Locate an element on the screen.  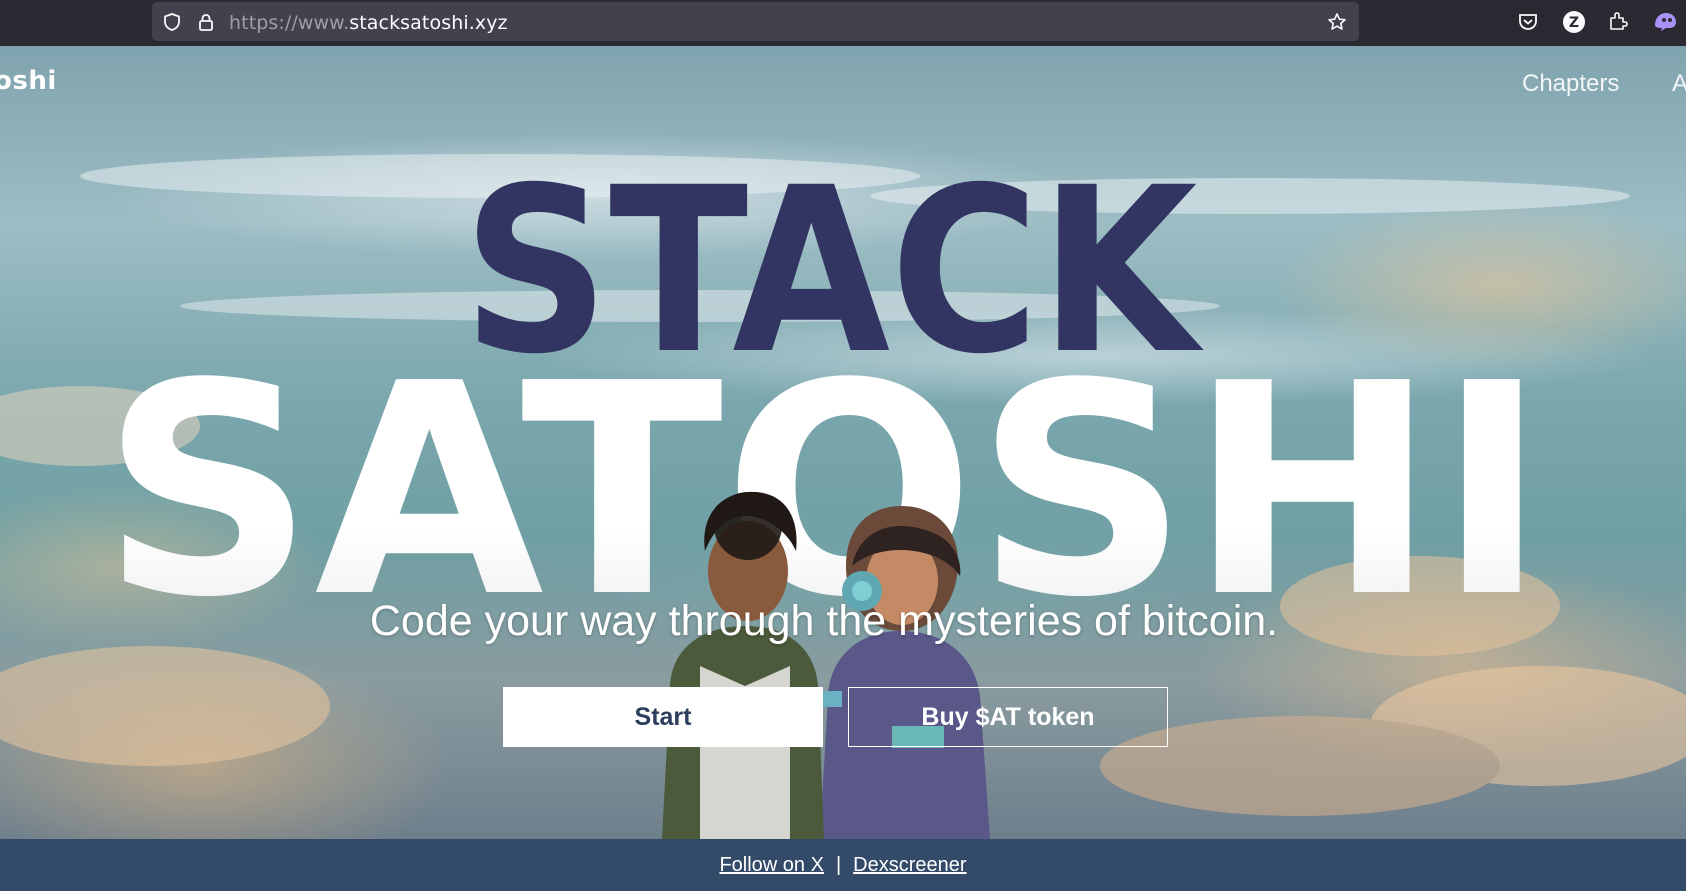
nav-link-chapters: Chapters is located at coordinates (1570, 84).